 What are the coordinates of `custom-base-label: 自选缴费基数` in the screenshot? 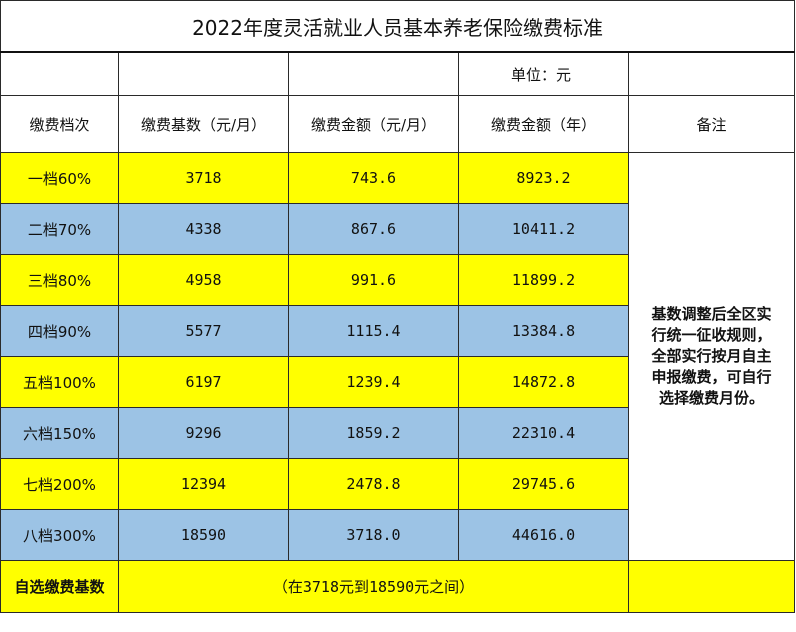 It's located at (59, 586).